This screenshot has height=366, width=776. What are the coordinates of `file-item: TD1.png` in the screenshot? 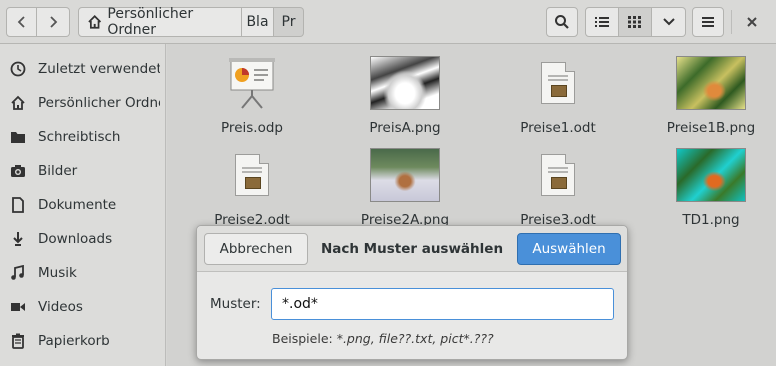 It's located at (708, 189).